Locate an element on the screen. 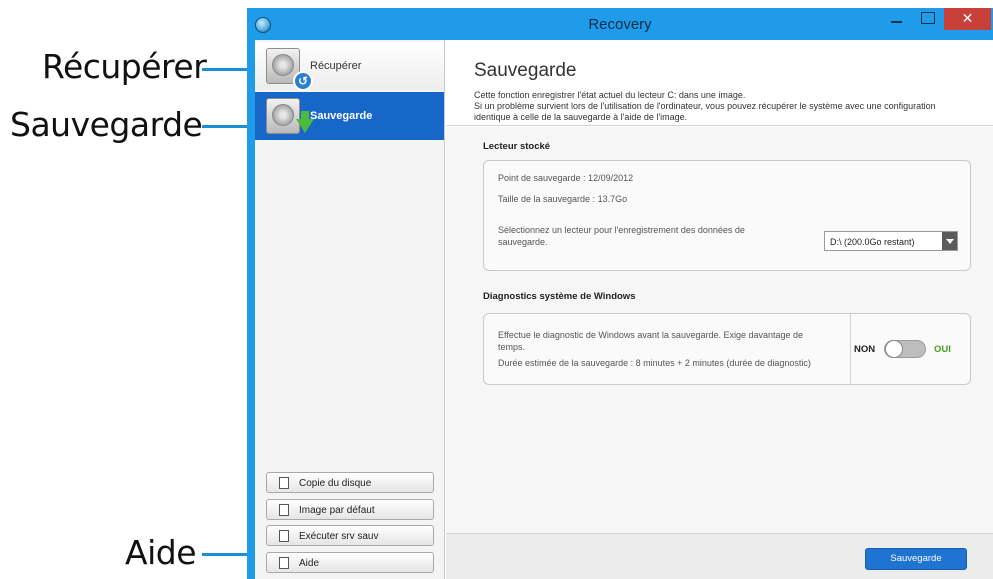 Image resolution: width=993 pixels, height=579 pixels. drive-select-value: D:\ (200.0Go restant) is located at coordinates (872, 242).